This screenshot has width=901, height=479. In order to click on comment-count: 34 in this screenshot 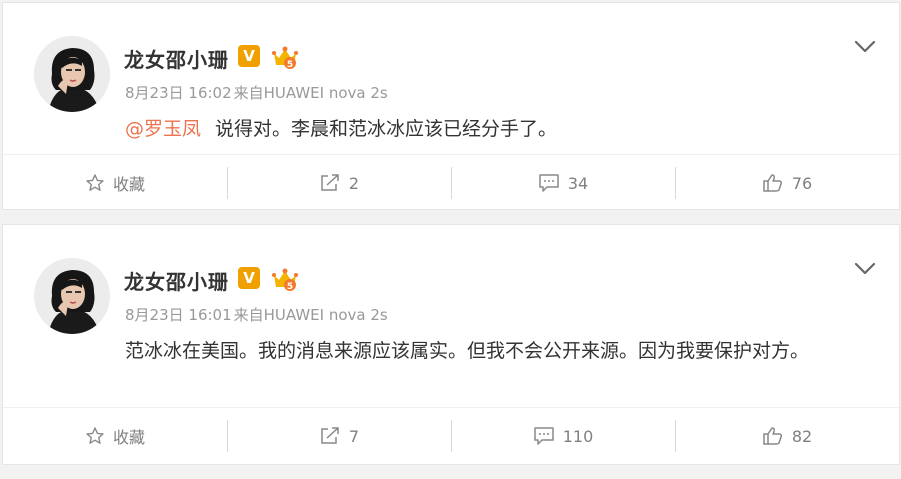, I will do `click(578, 183)`.